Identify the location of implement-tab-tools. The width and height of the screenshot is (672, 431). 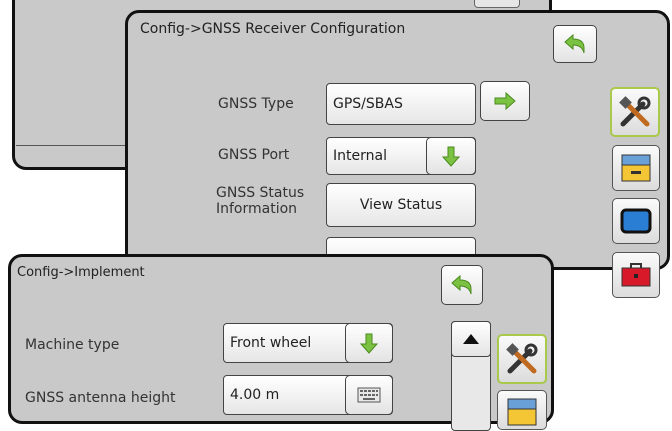
(522, 359).